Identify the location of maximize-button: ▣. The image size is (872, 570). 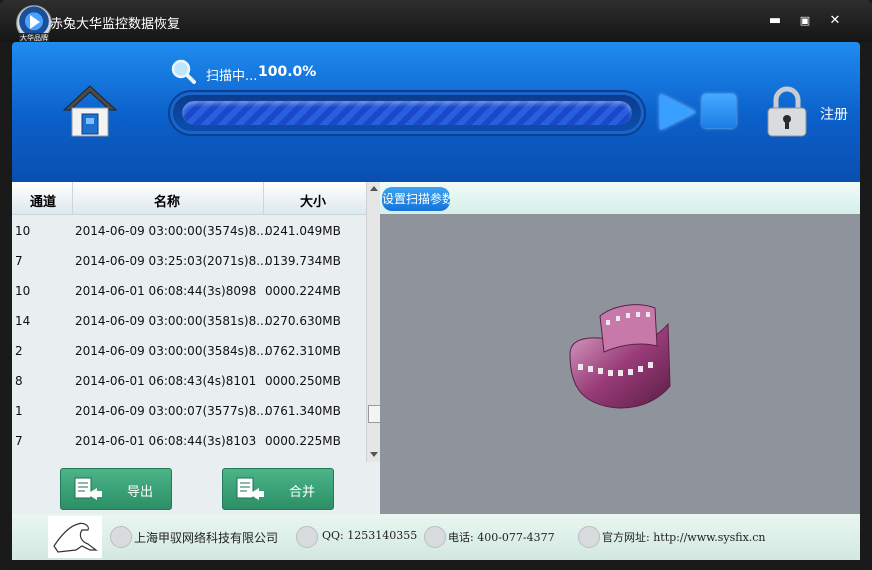
(805, 21).